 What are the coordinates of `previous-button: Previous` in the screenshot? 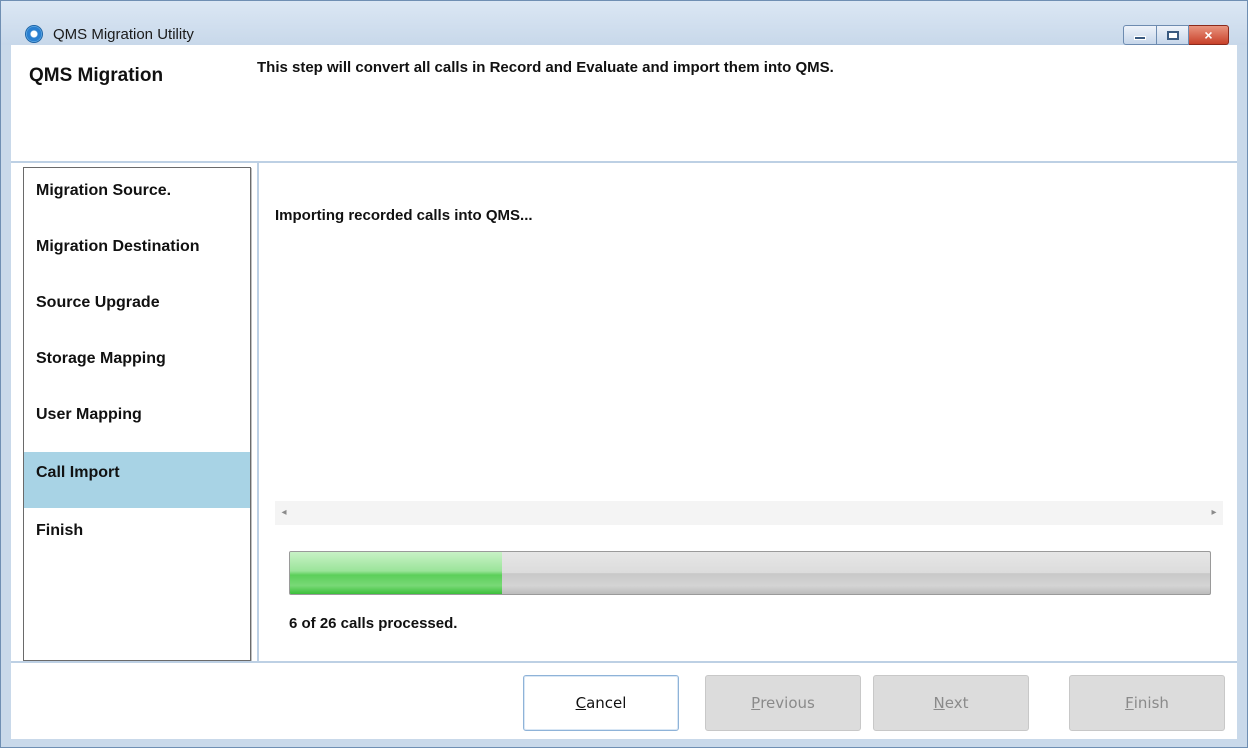 It's located at (783, 703).